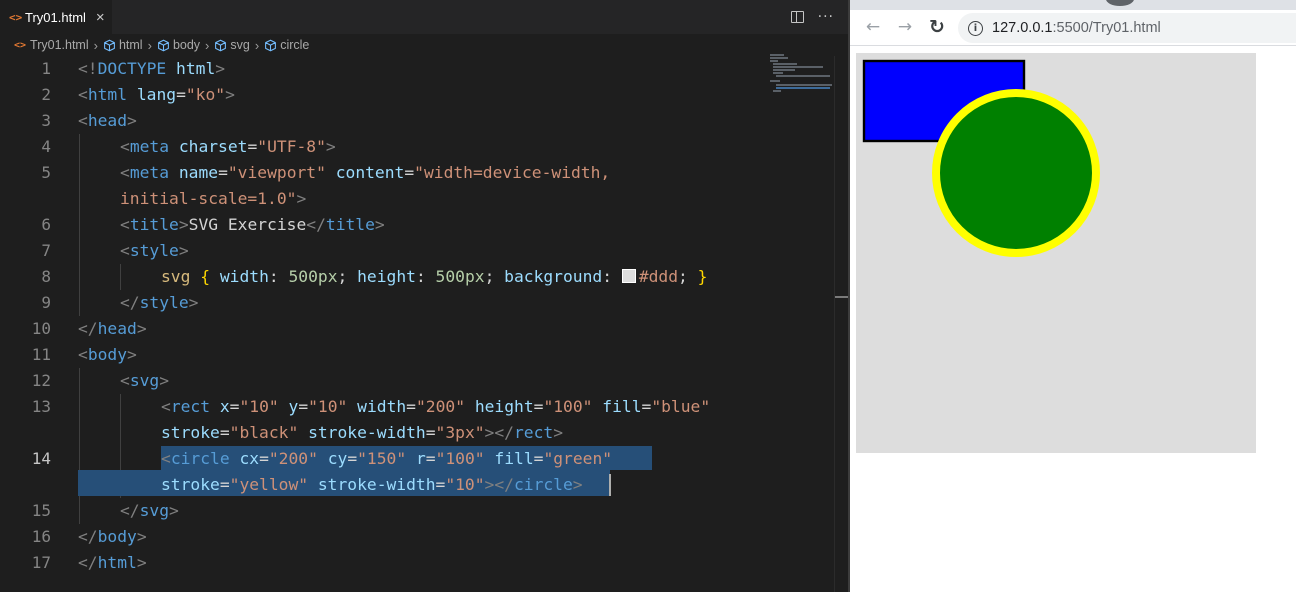 Image resolution: width=1296 pixels, height=592 pixels. Describe the element at coordinates (1120, 3) in the screenshot. I see `profile-avatar` at that location.